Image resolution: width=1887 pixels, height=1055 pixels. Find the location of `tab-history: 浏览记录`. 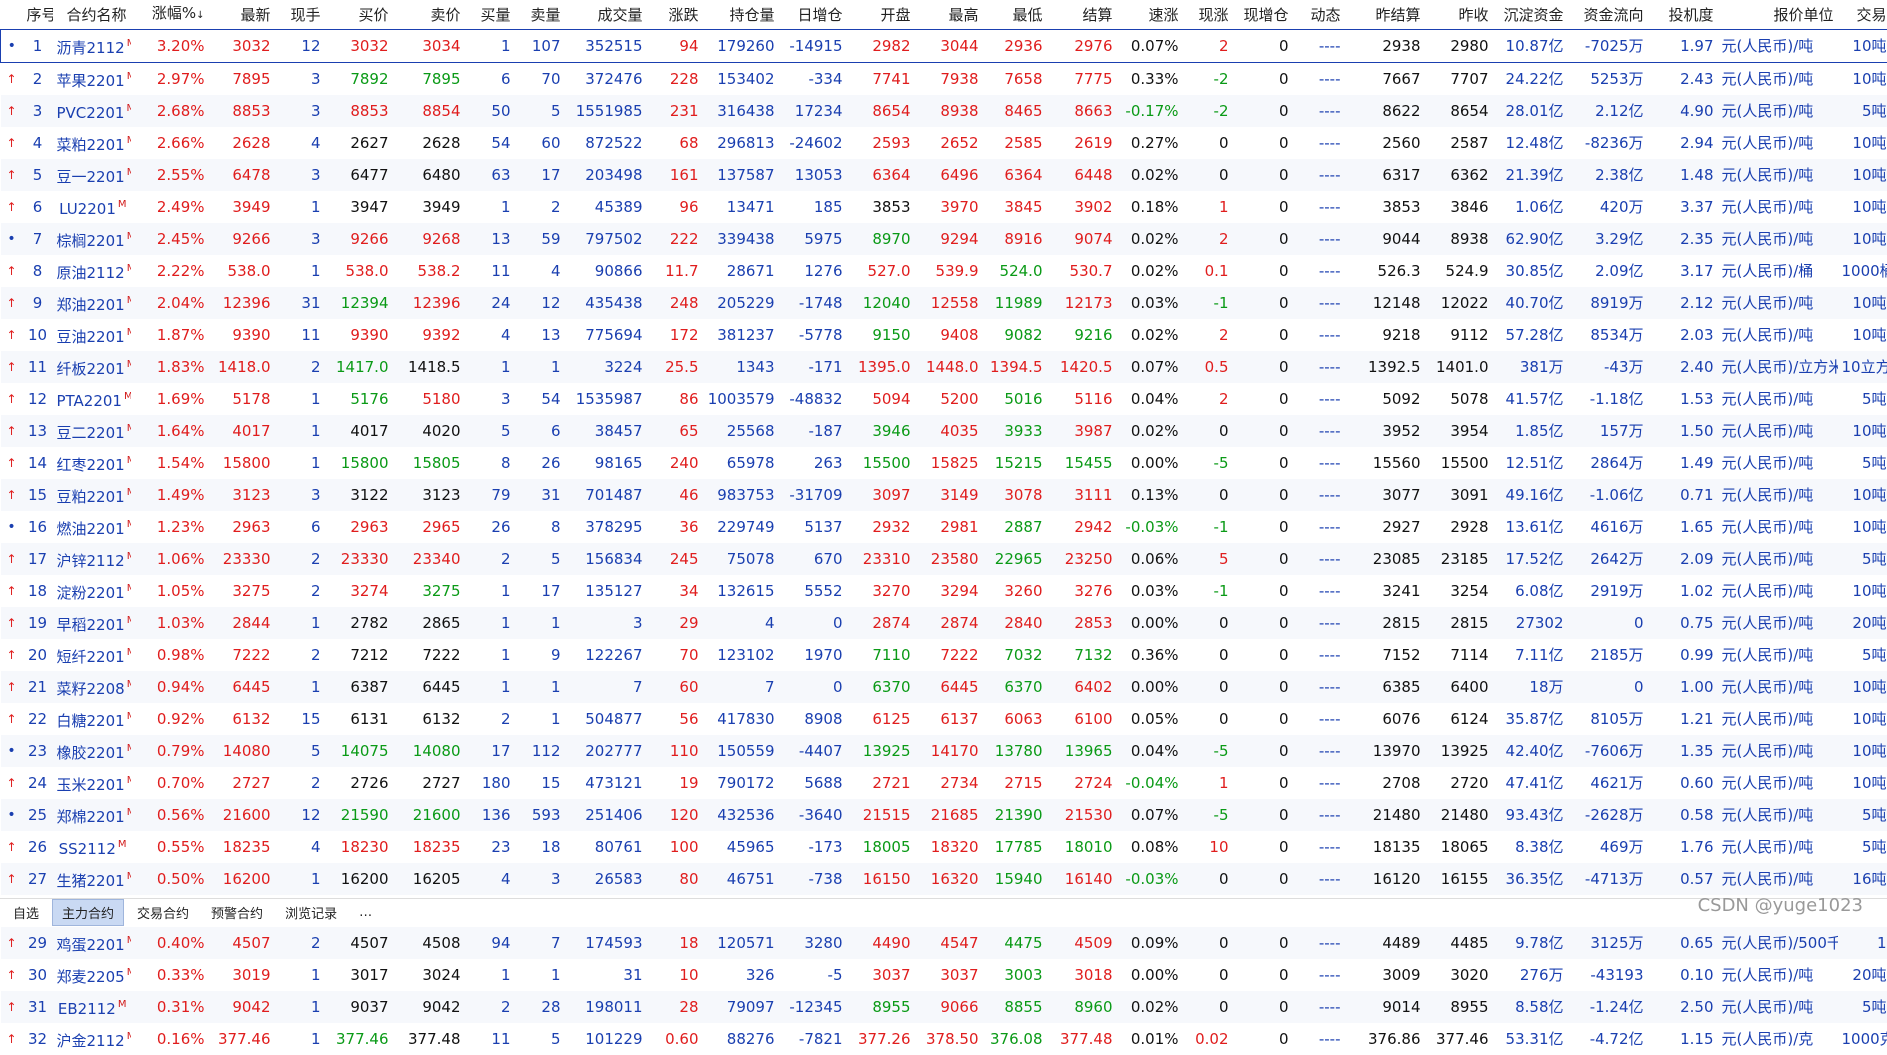

tab-history: 浏览记录 is located at coordinates (311, 912).